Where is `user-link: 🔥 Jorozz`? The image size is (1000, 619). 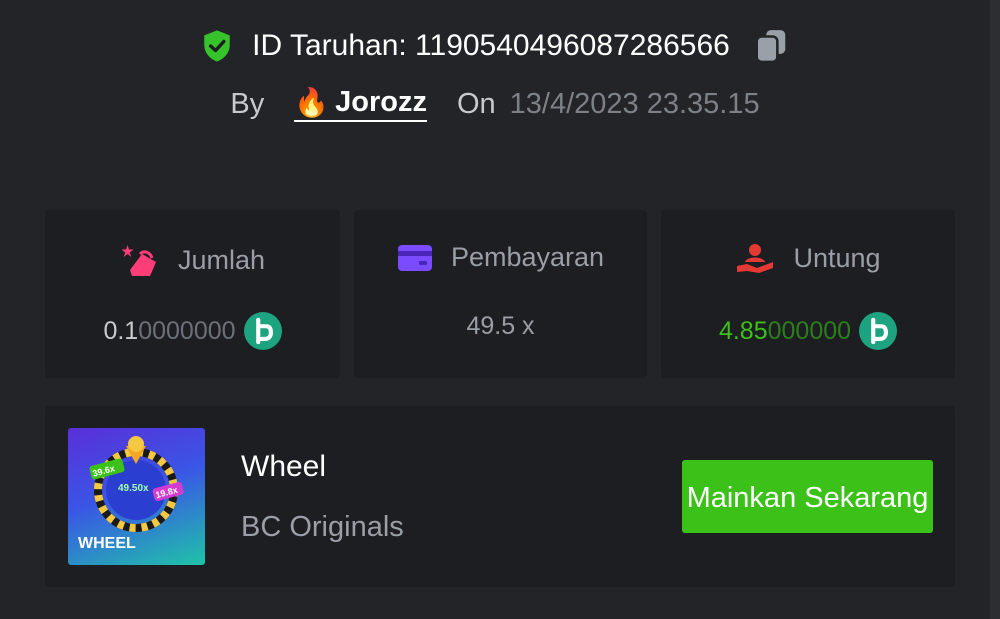
user-link: 🔥 Jorozz is located at coordinates (360, 104).